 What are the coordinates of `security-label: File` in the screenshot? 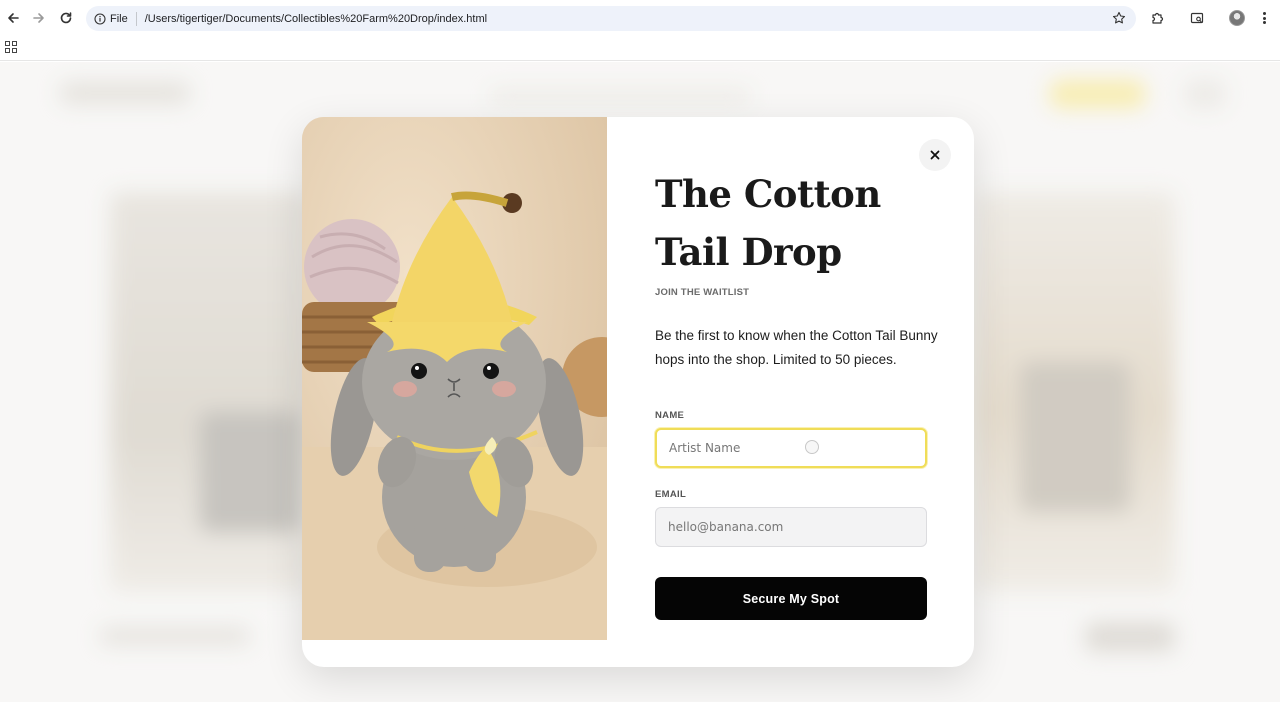 It's located at (119, 18).